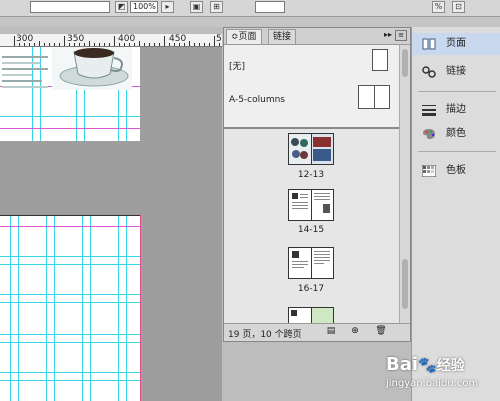 The height and width of the screenshot is (401, 500). Describe the element at coordinates (355, 331) in the screenshot. I see `new-page-icon: ⊕` at that location.